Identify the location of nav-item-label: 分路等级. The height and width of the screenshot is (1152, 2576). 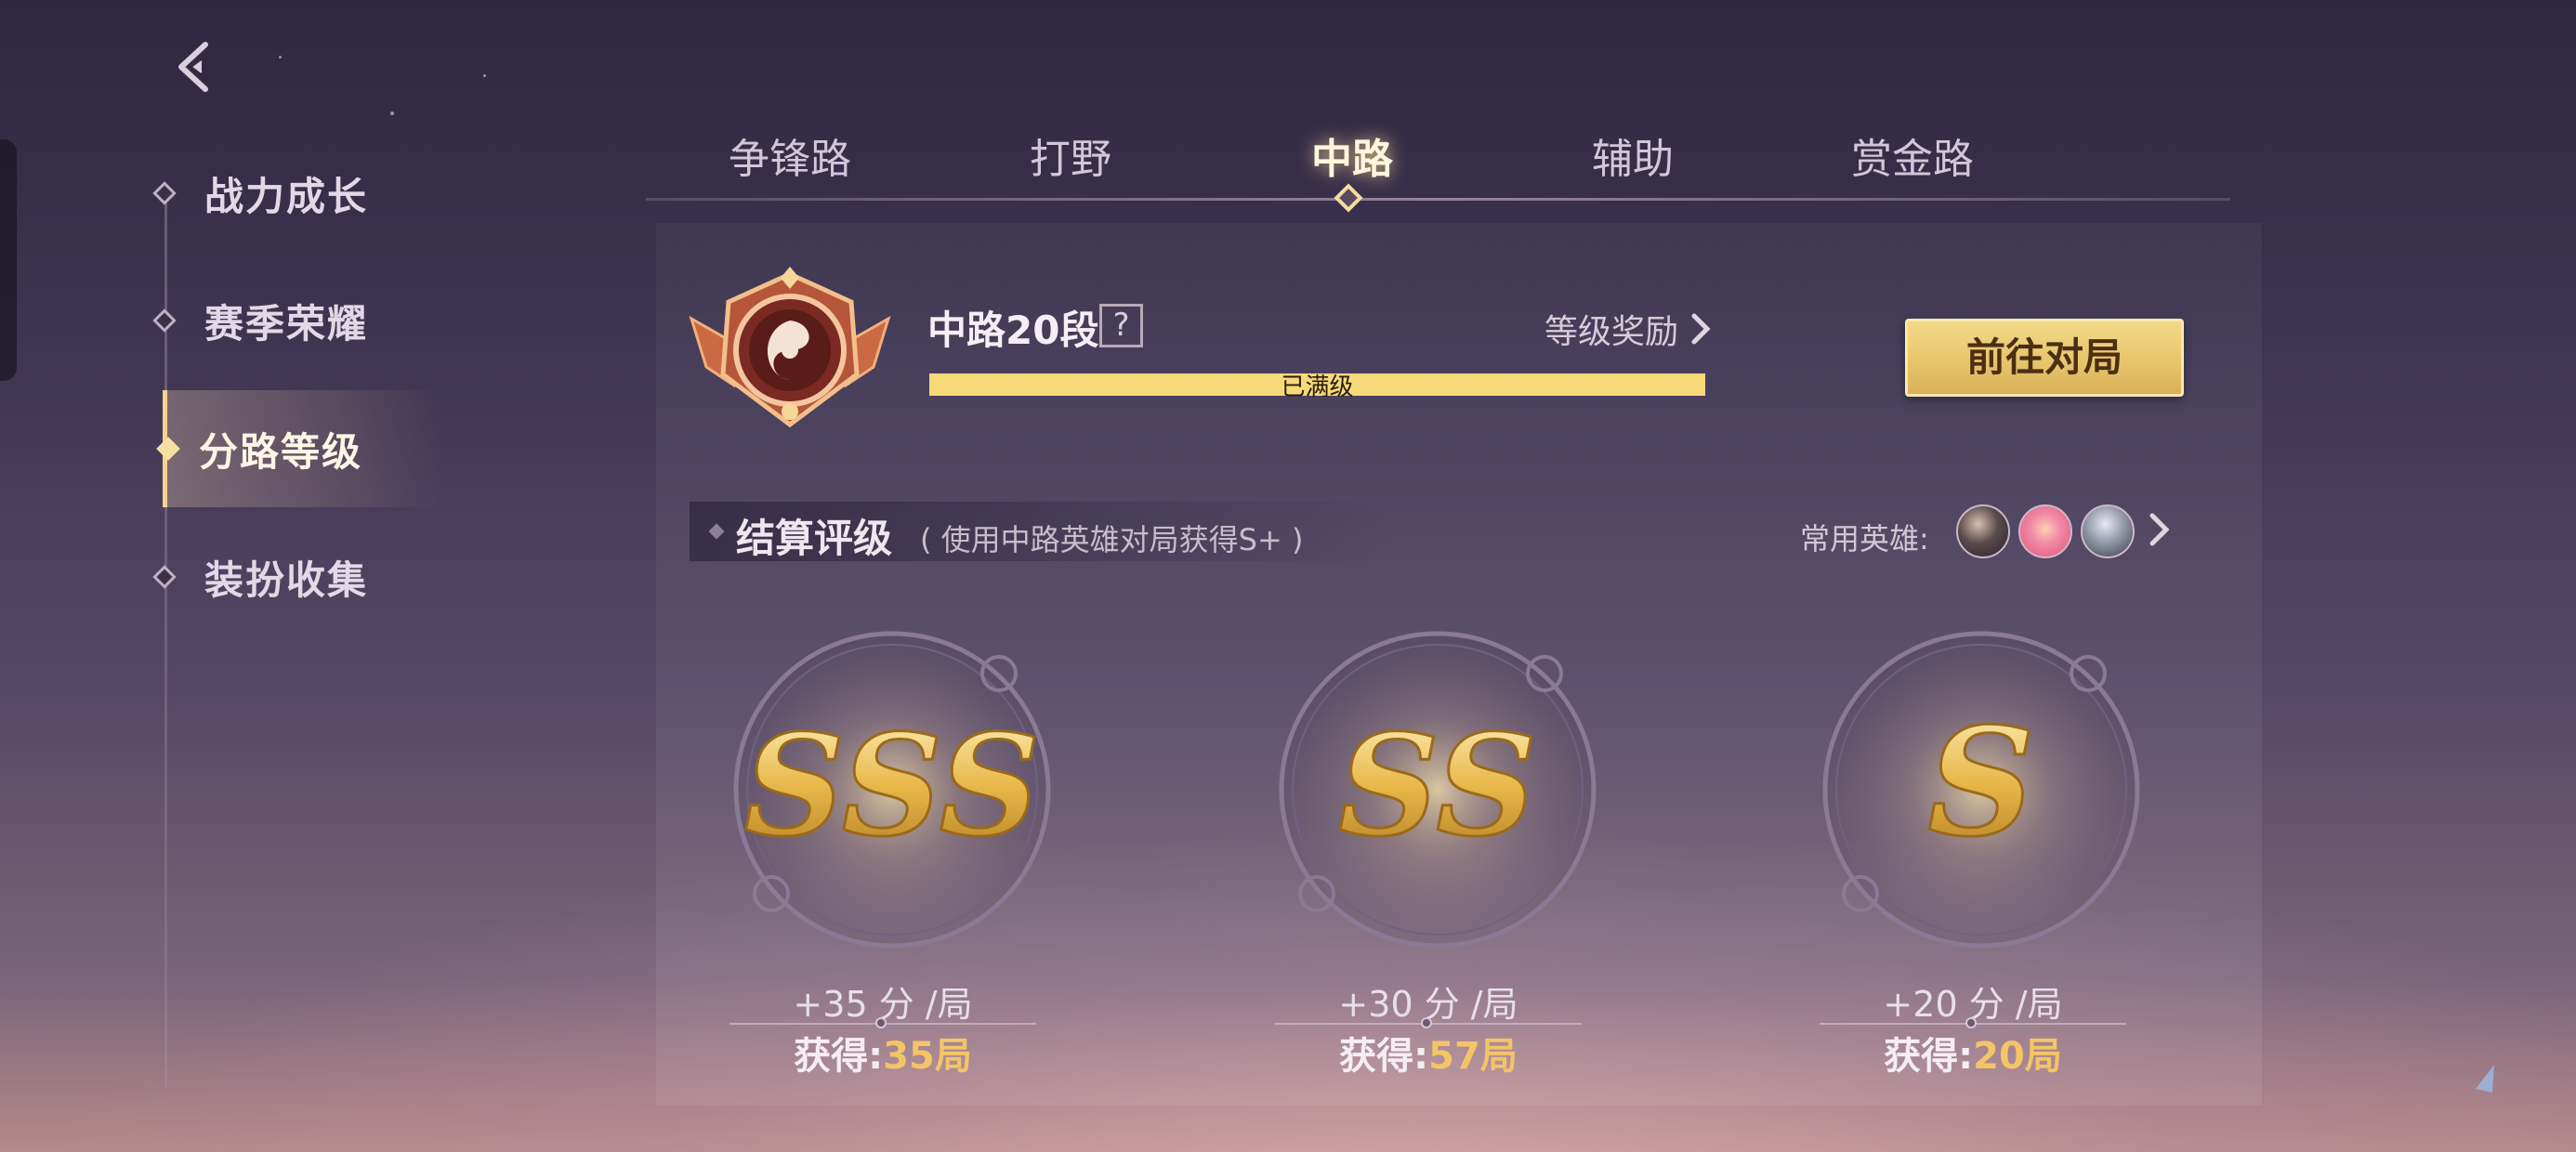
(281, 451).